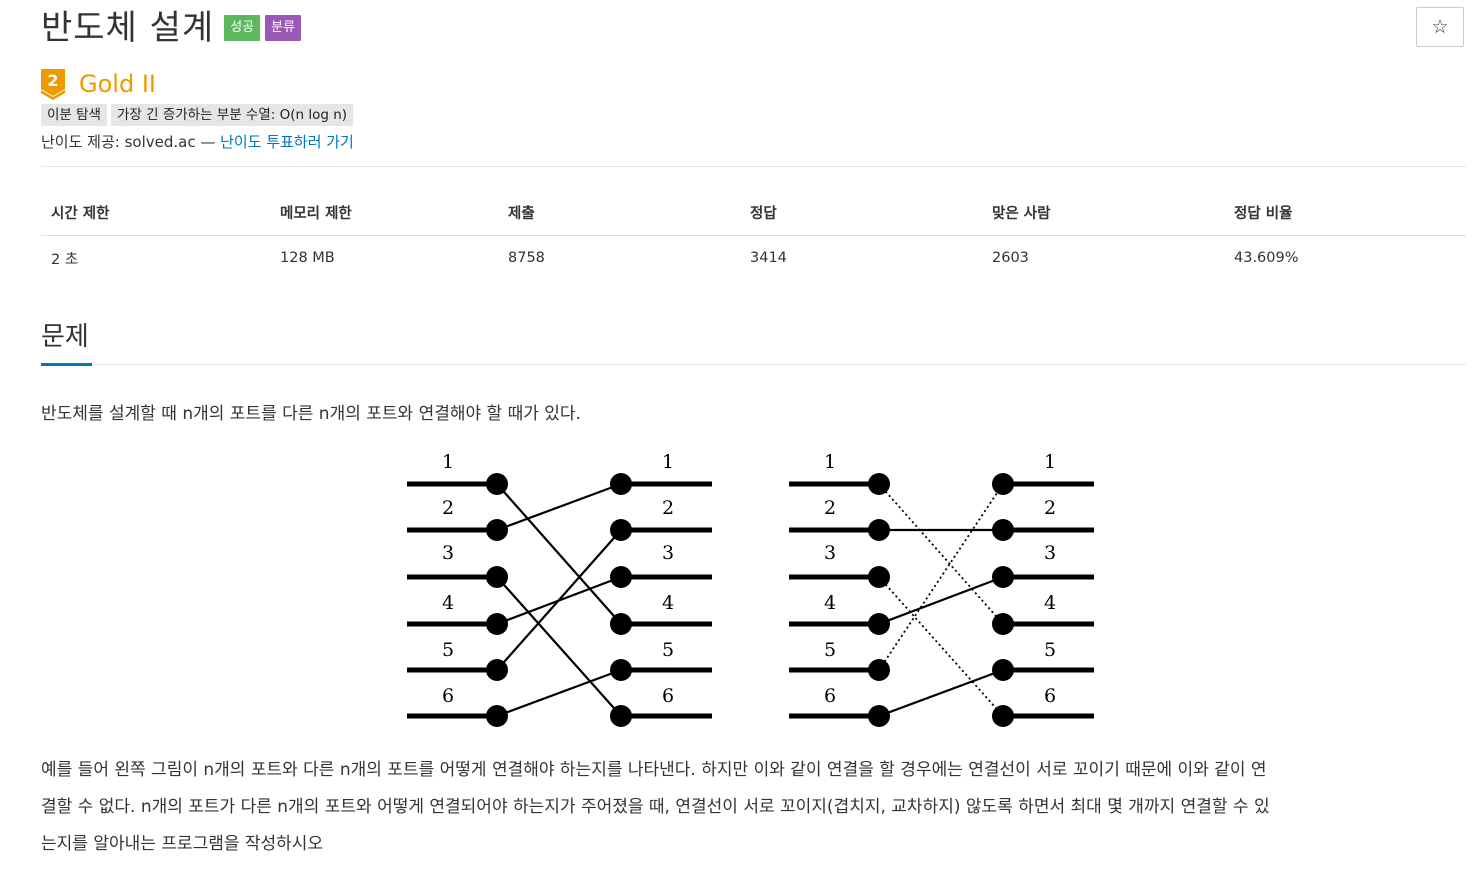 The image size is (1475, 883). Describe the element at coordinates (182, 844) in the screenshot. I see `problem-description-line-3: 는지를 알아내는 프로그램을 작성하시오` at that location.